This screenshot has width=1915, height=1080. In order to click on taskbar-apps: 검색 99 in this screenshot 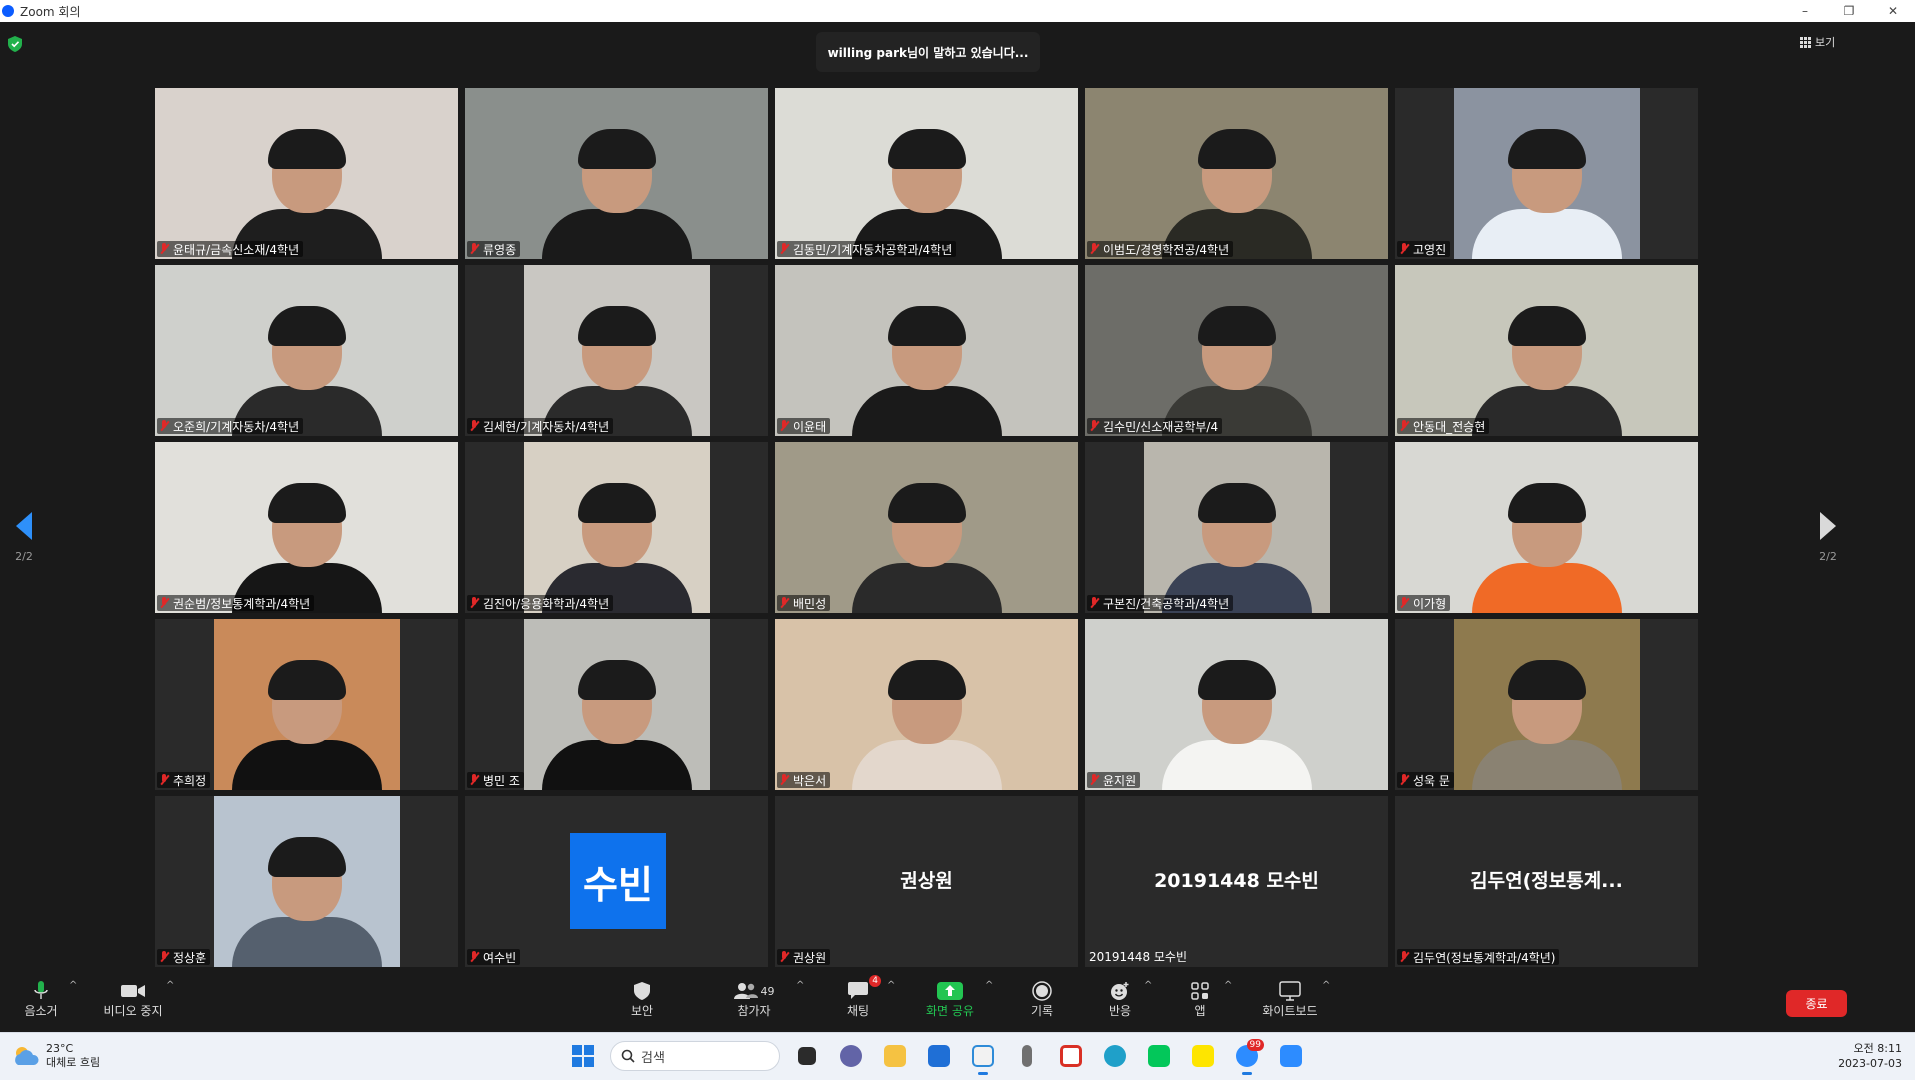, I will do `click(937, 1057)`.